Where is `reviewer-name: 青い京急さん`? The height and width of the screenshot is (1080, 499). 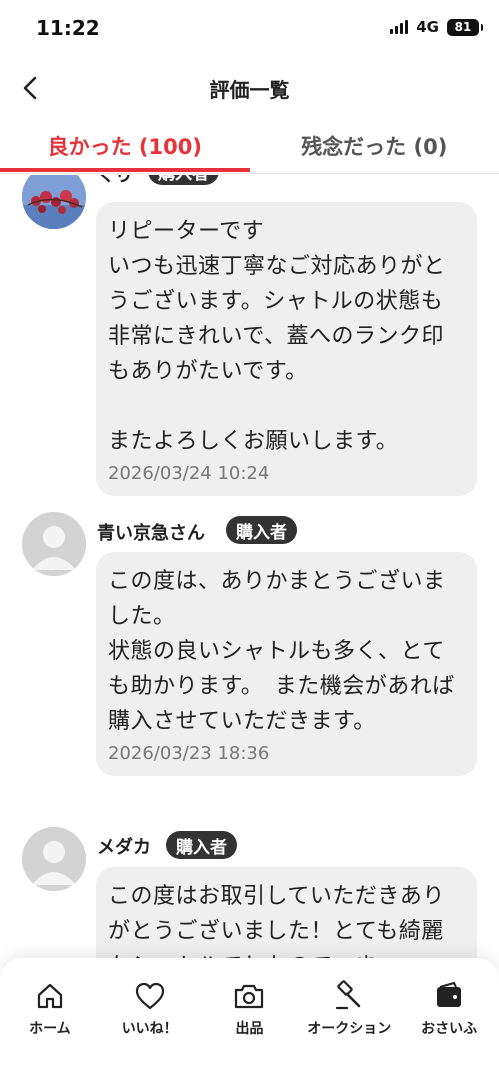 reviewer-name: 青い京急さん is located at coordinates (151, 532).